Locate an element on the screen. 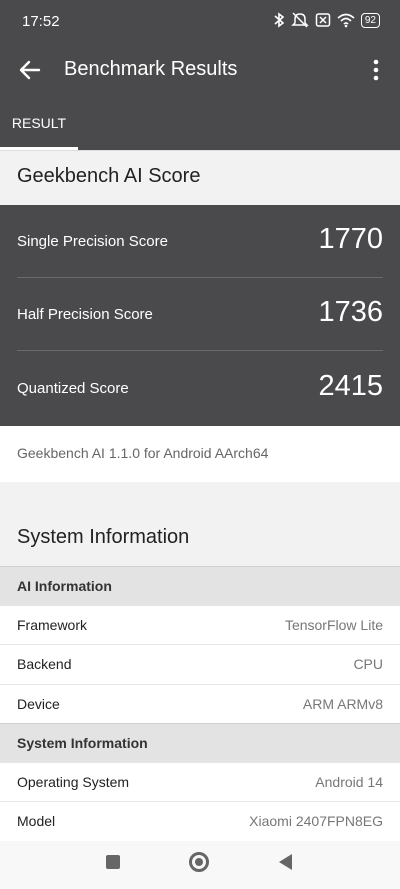 This screenshot has height=889, width=400. system-info-heading: System Information is located at coordinates (103, 537).